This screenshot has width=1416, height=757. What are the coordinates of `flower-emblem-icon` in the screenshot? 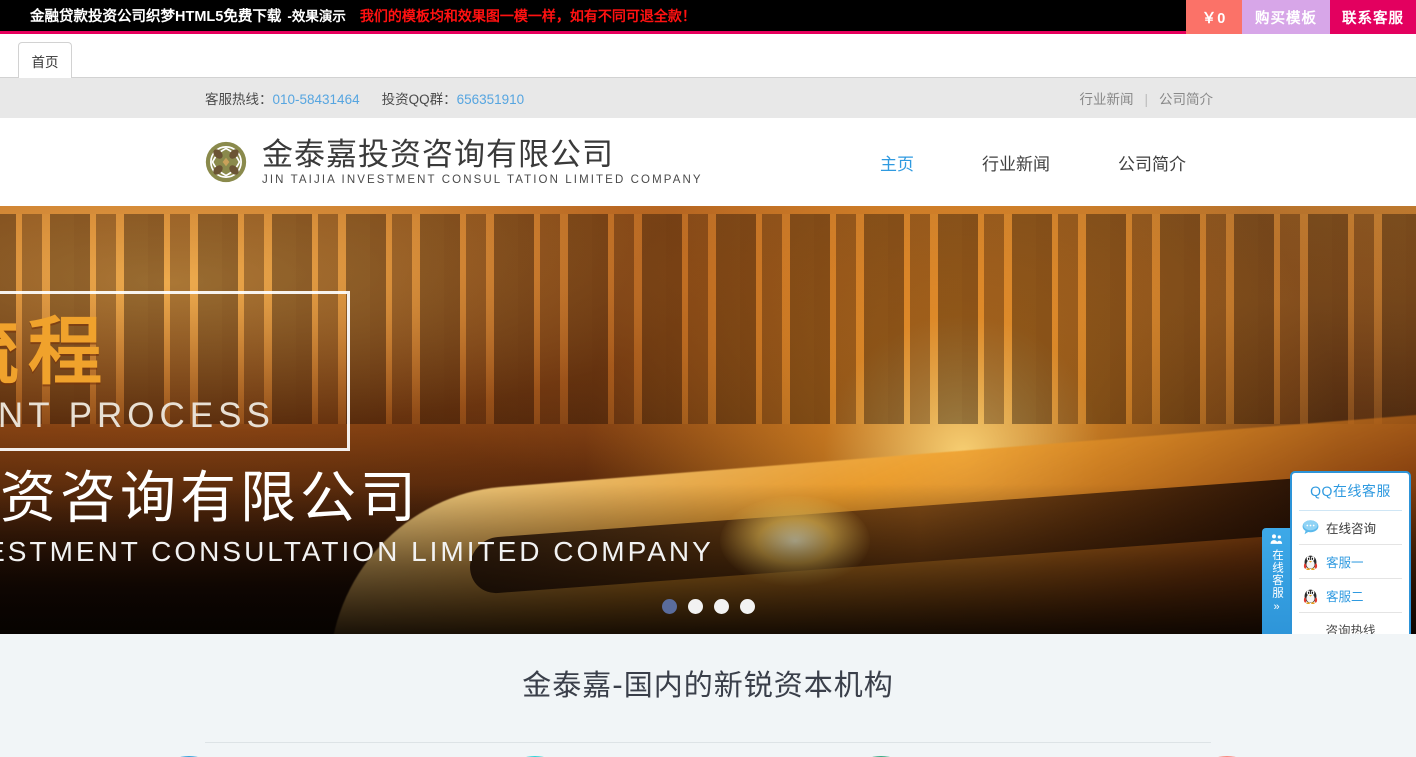 It's located at (226, 162).